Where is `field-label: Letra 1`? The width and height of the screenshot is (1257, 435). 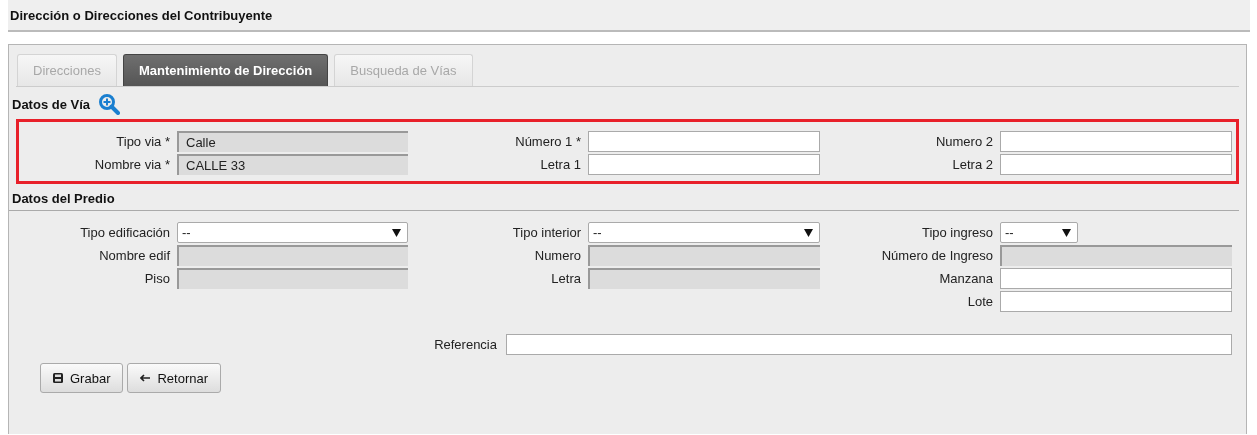 field-label: Letra 1 is located at coordinates (560, 164).